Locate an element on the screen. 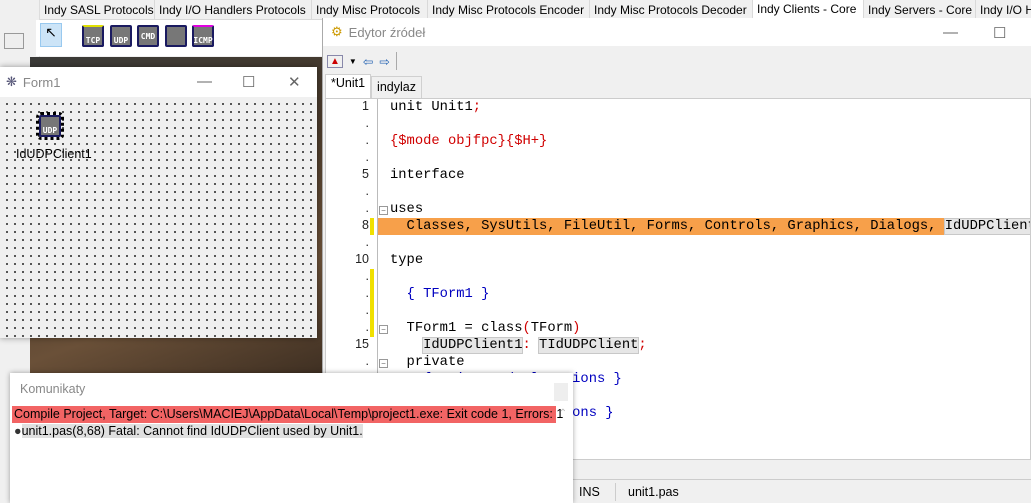 The height and width of the screenshot is (503, 1031). code-line: private is located at coordinates (678, 362).